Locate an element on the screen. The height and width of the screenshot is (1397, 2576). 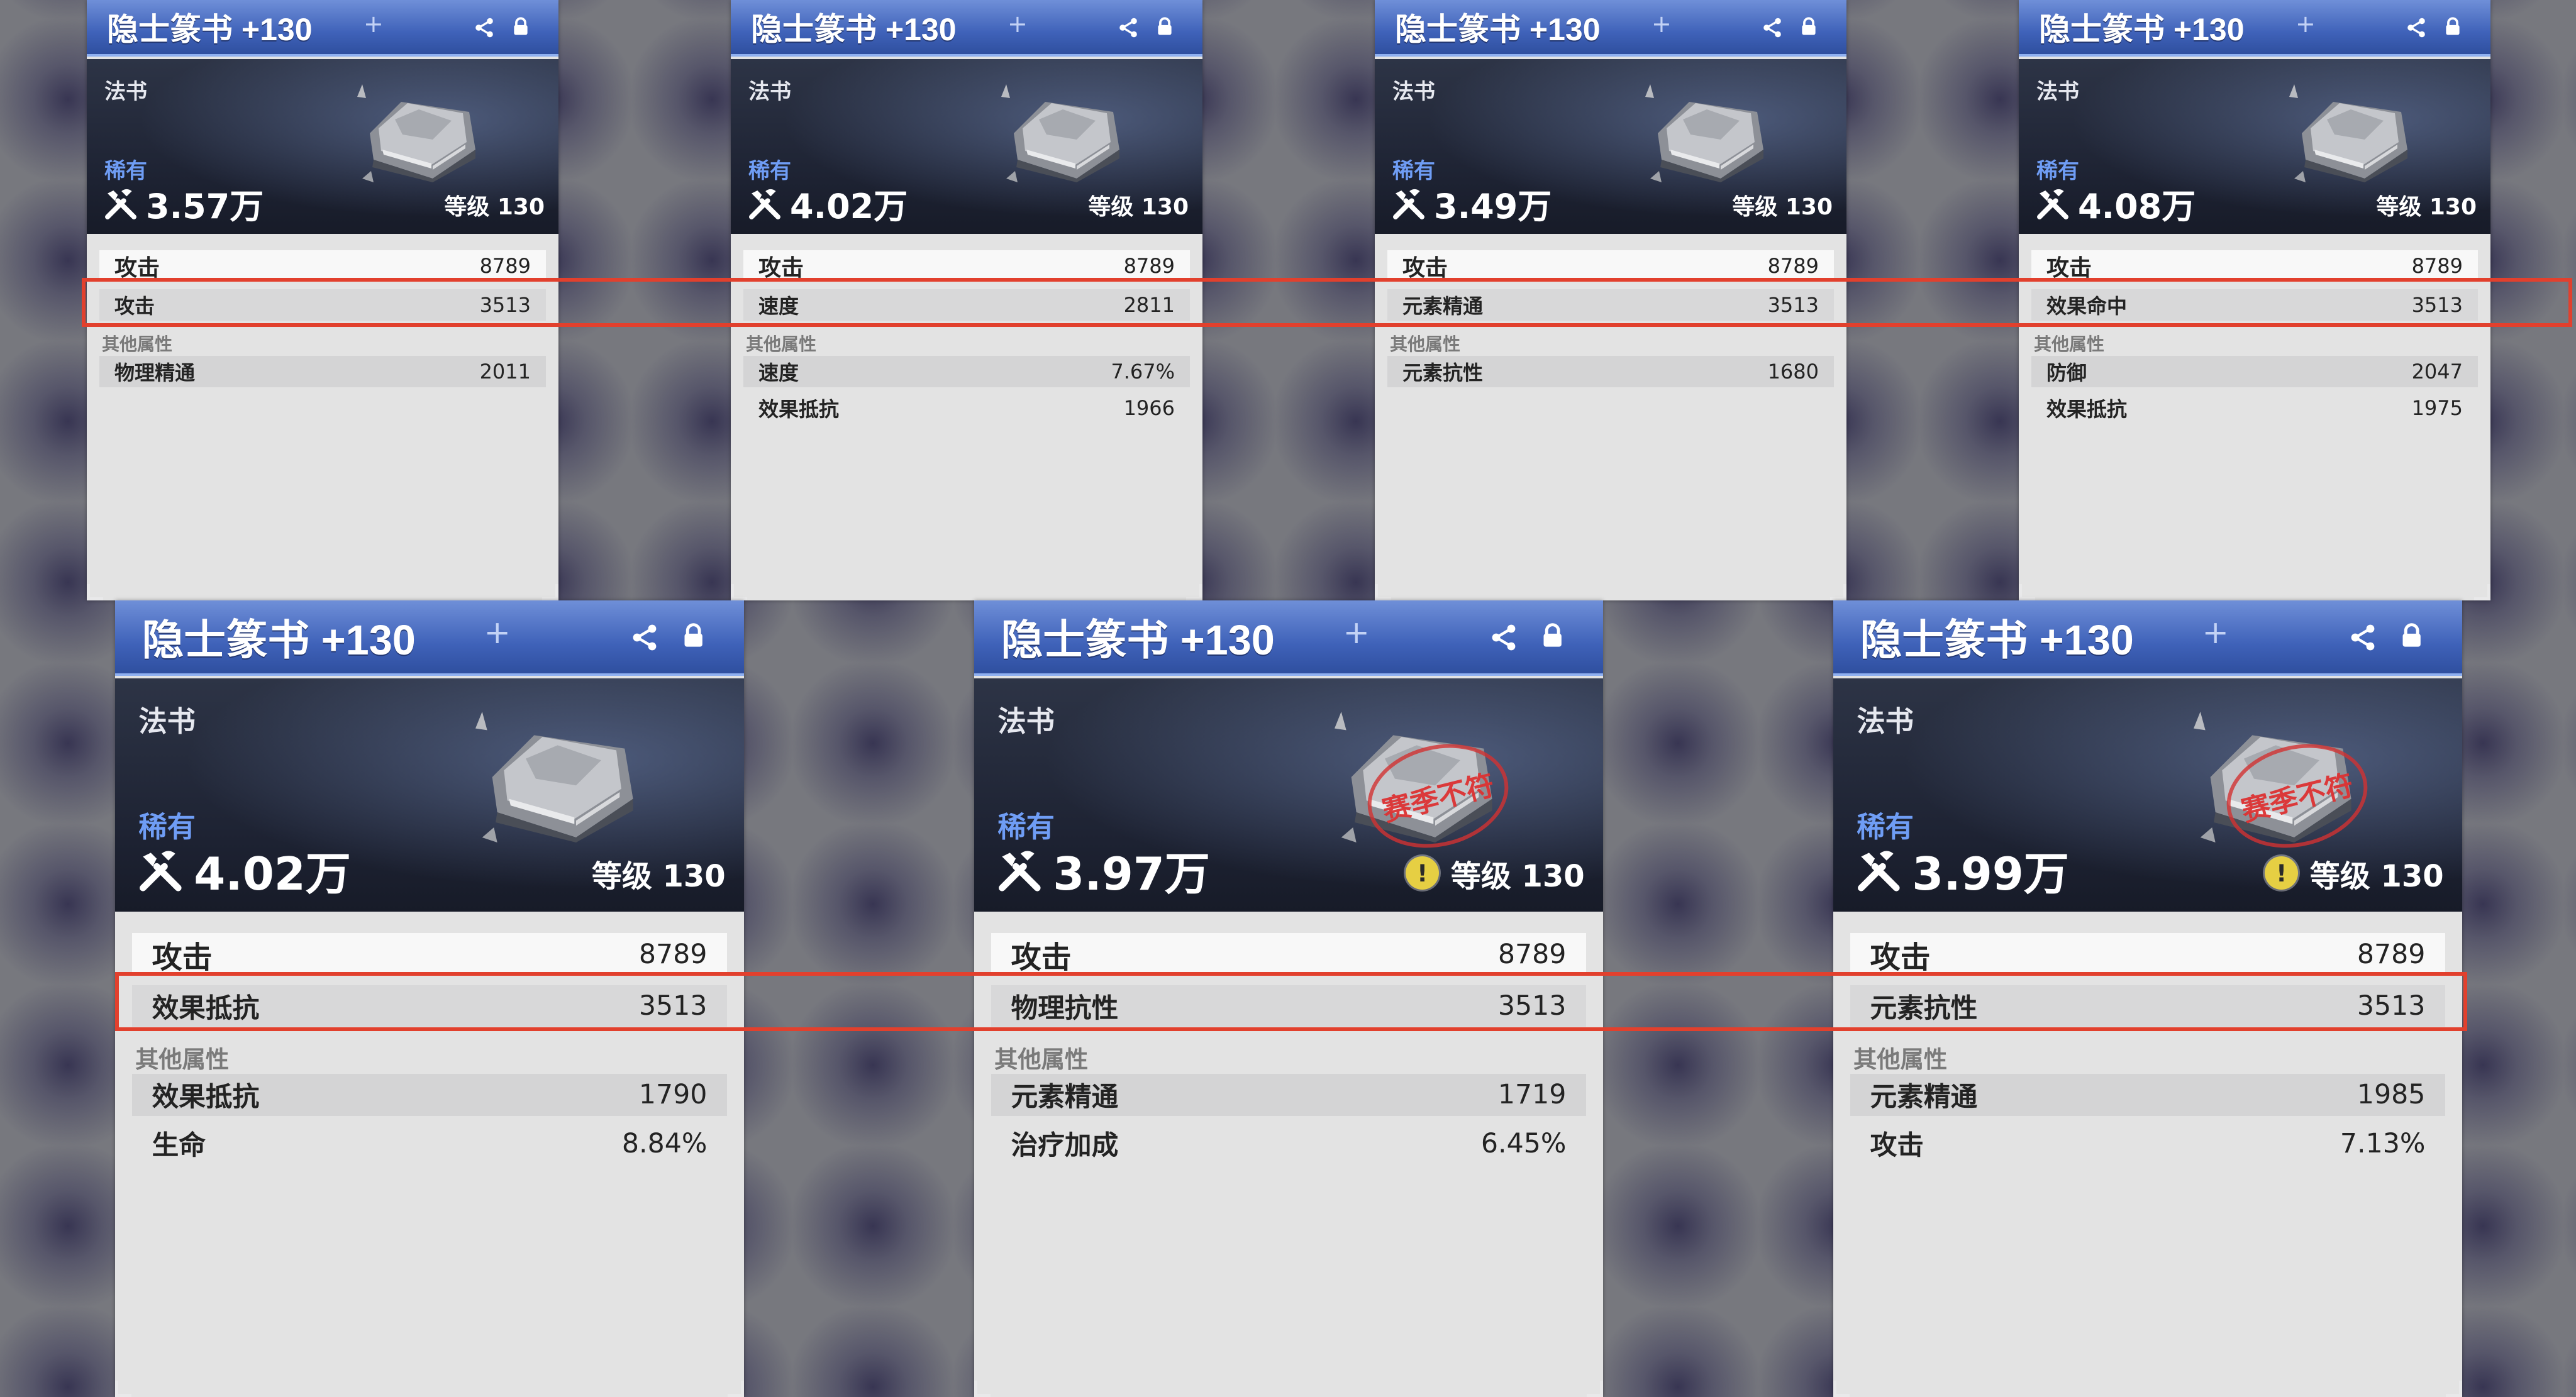
stat-value: 1966 is located at coordinates (1149, 408).